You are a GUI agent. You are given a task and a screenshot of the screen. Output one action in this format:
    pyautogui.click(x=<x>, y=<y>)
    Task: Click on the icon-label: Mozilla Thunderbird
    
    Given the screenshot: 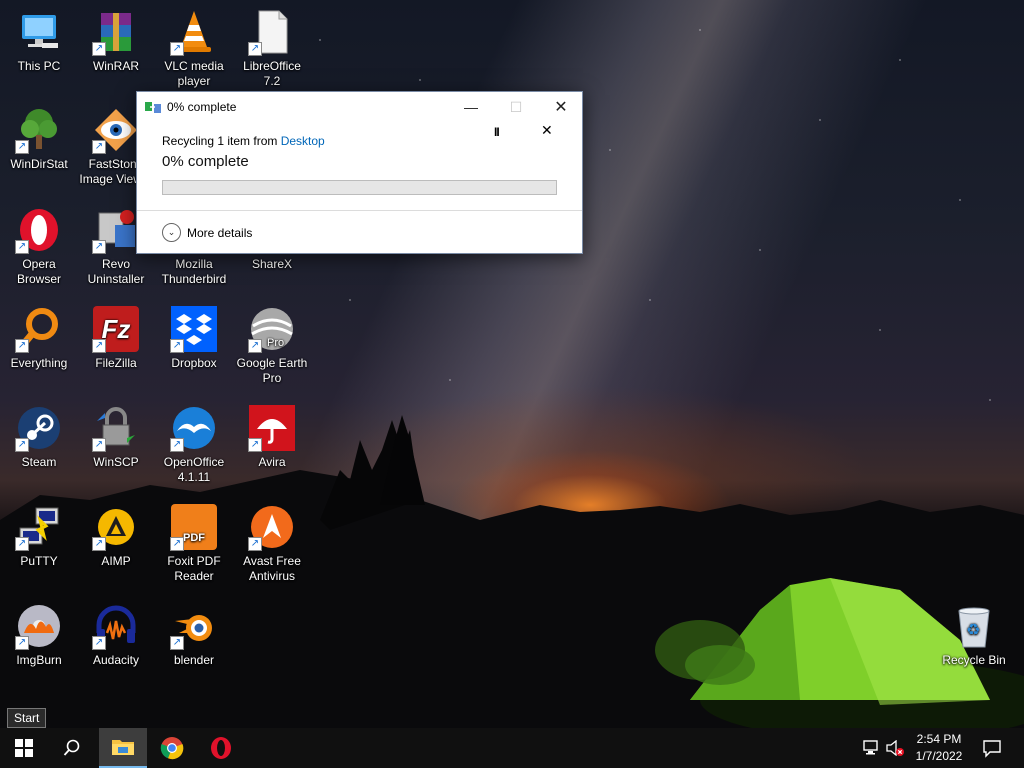 What is the action you would take?
    pyautogui.click(x=194, y=271)
    